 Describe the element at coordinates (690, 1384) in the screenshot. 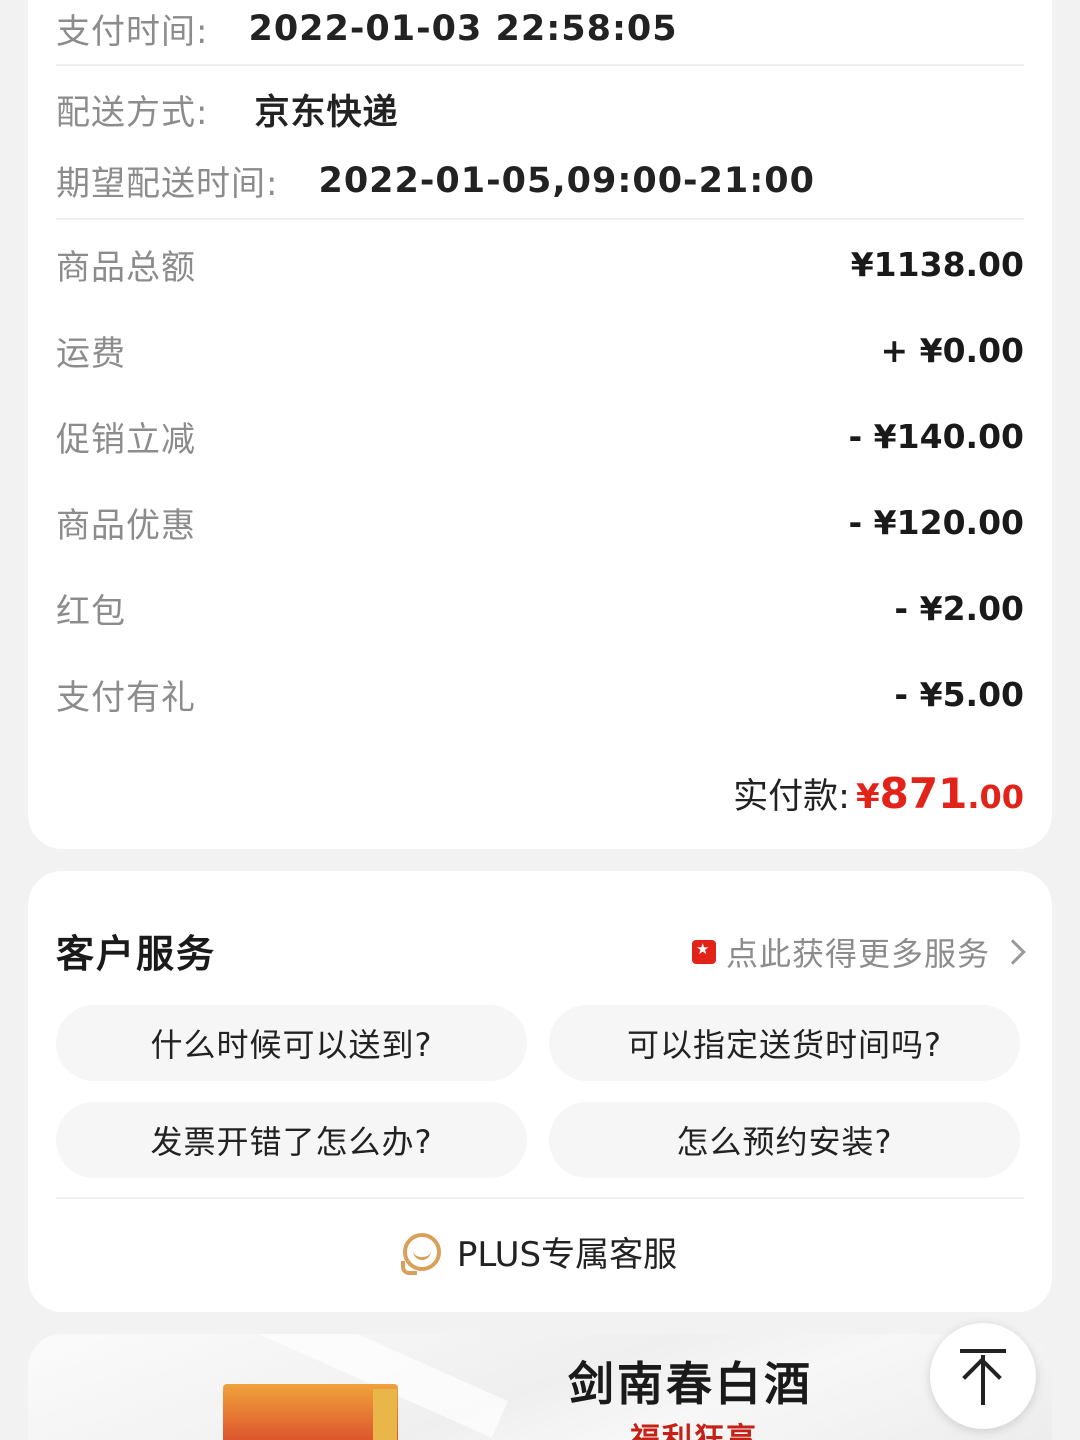

I see `ad-title: 剑南春白酒` at that location.